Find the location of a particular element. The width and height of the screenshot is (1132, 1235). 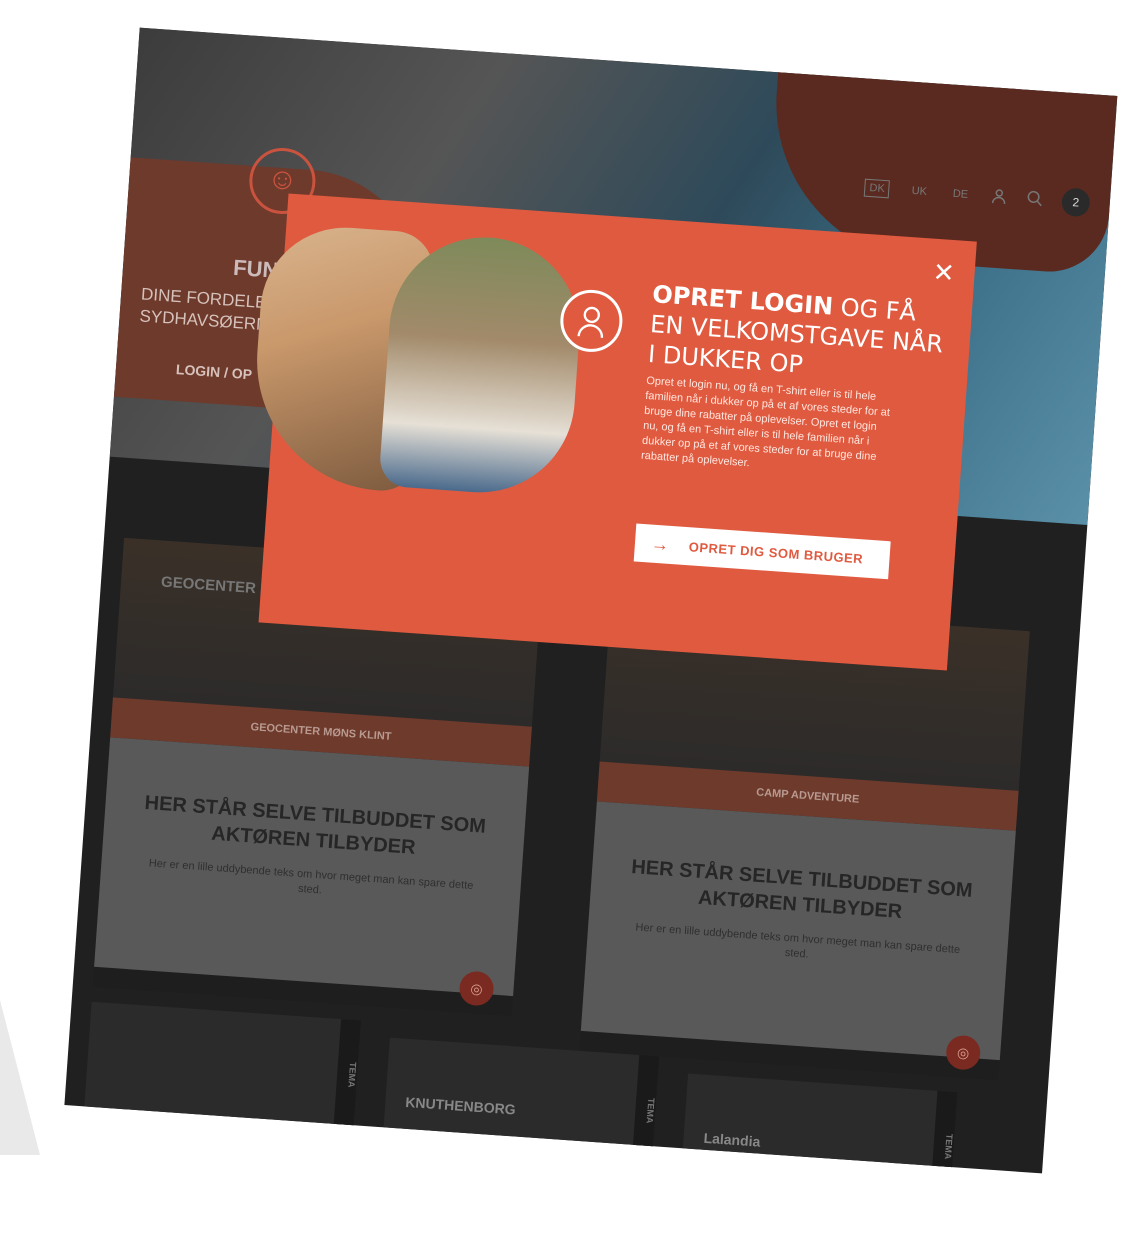

theme-tile: Lalandia TEMA is located at coordinates (819, 1123).